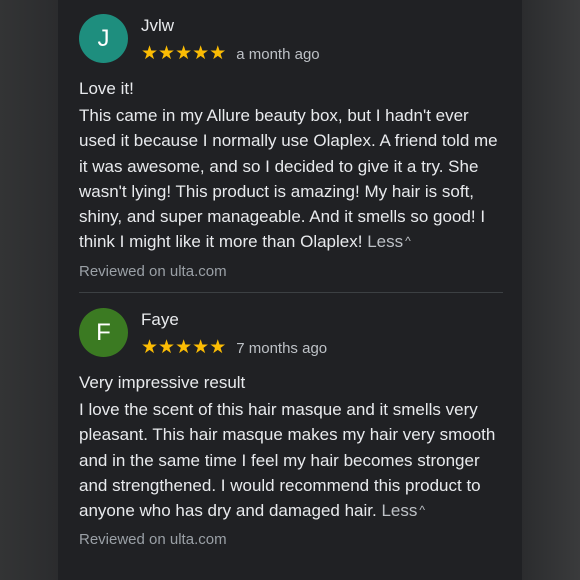 This screenshot has height=580, width=580. I want to click on avatar: F, so click(103, 332).